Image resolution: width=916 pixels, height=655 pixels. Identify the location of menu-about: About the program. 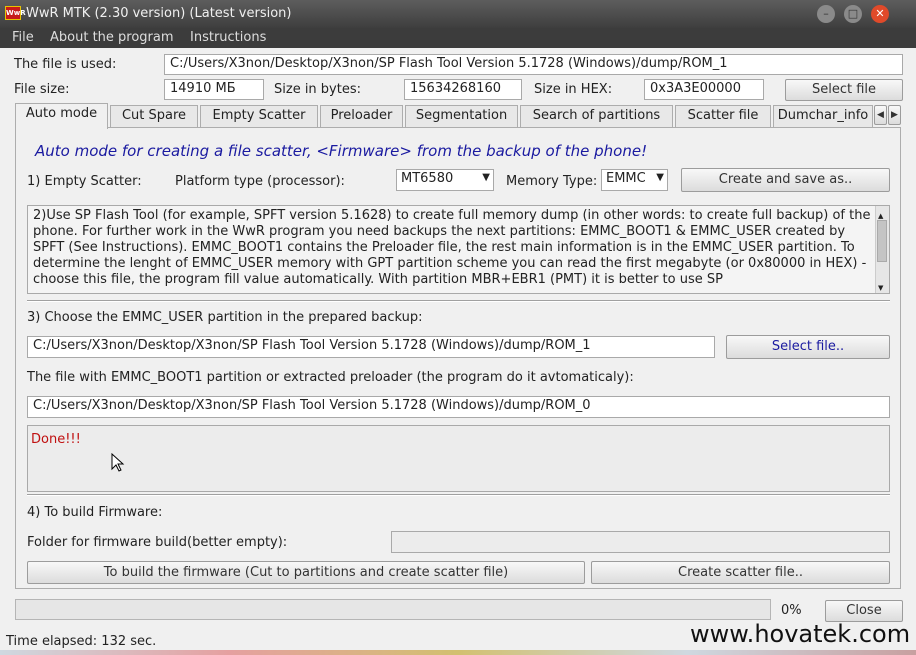
(112, 37).